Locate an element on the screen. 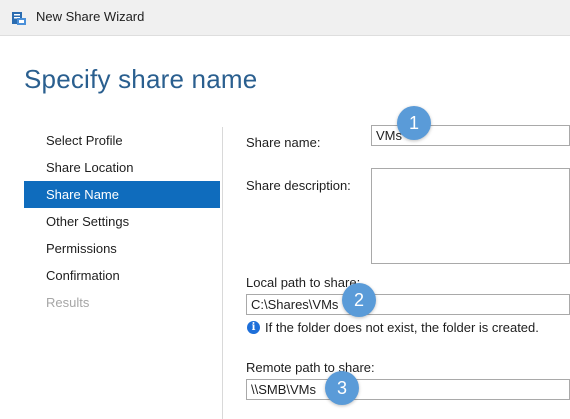 Image resolution: width=570 pixels, height=419 pixels. remote-path-input is located at coordinates (408, 389).